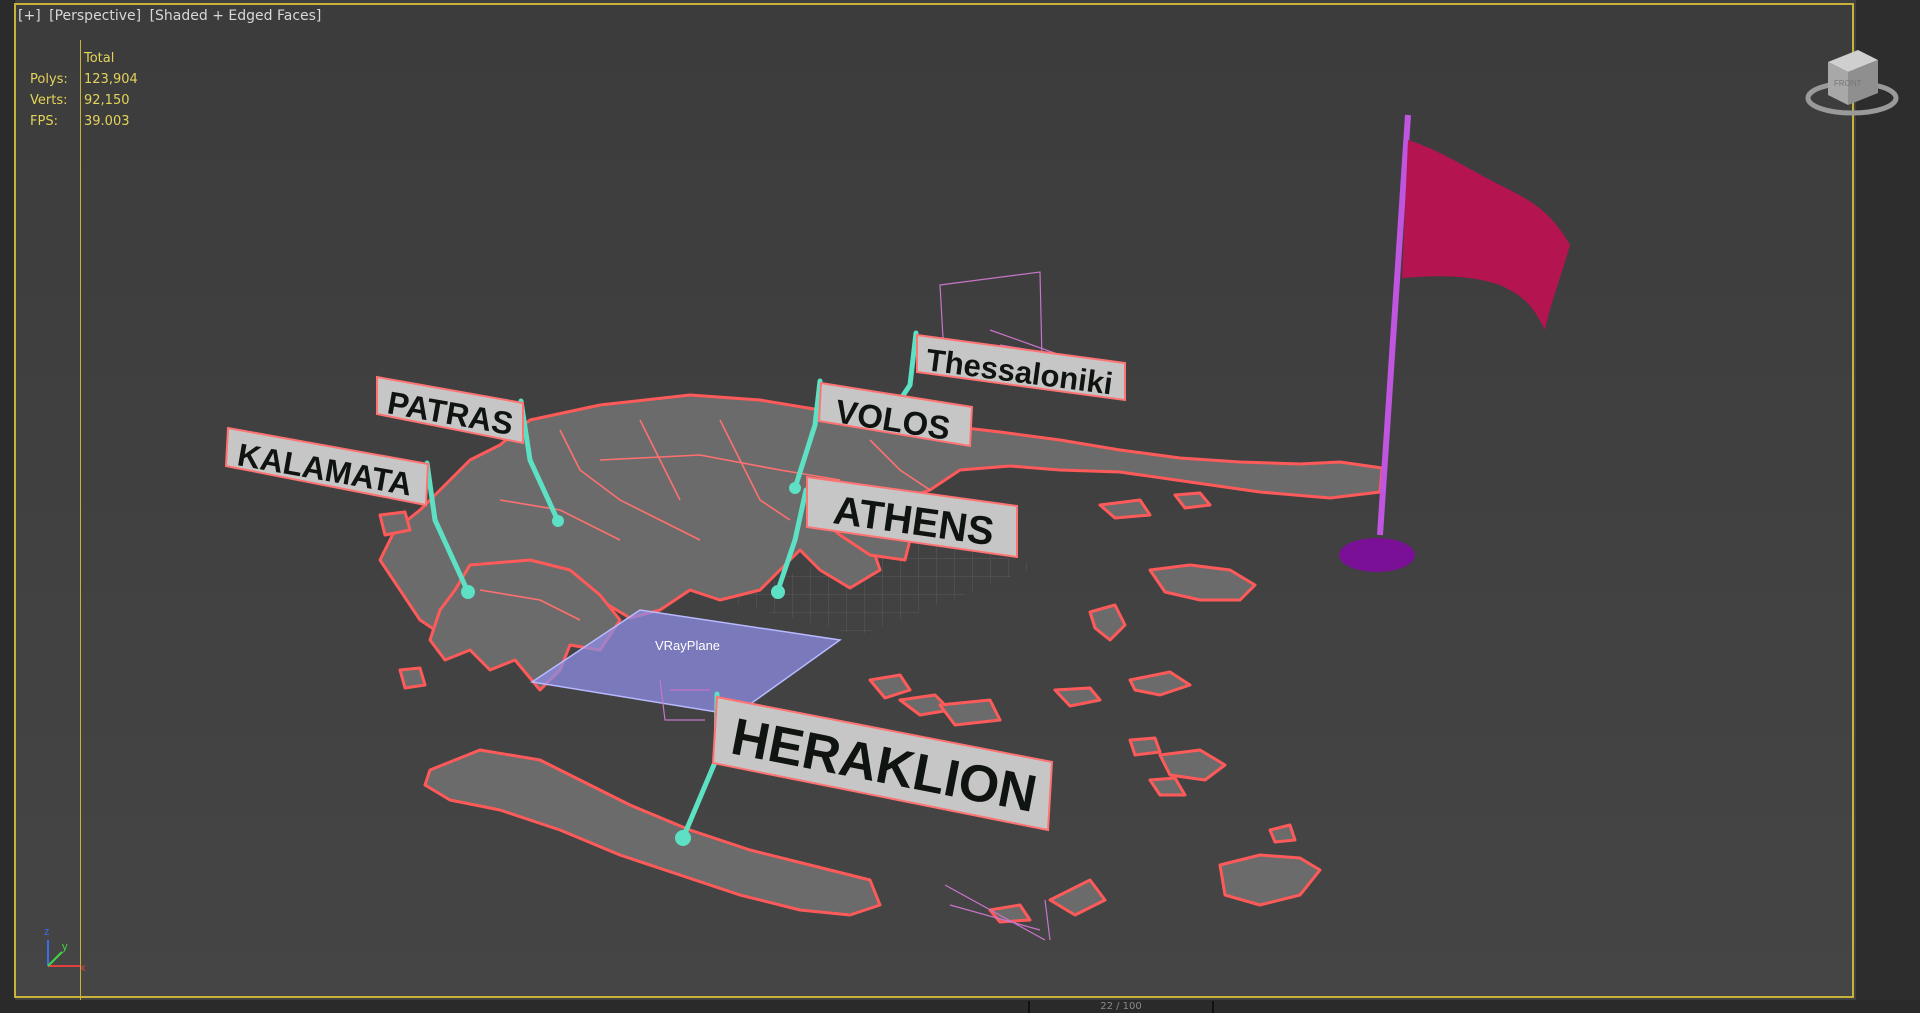  Describe the element at coordinates (1192, 500) in the screenshot. I see `island-e` at that location.